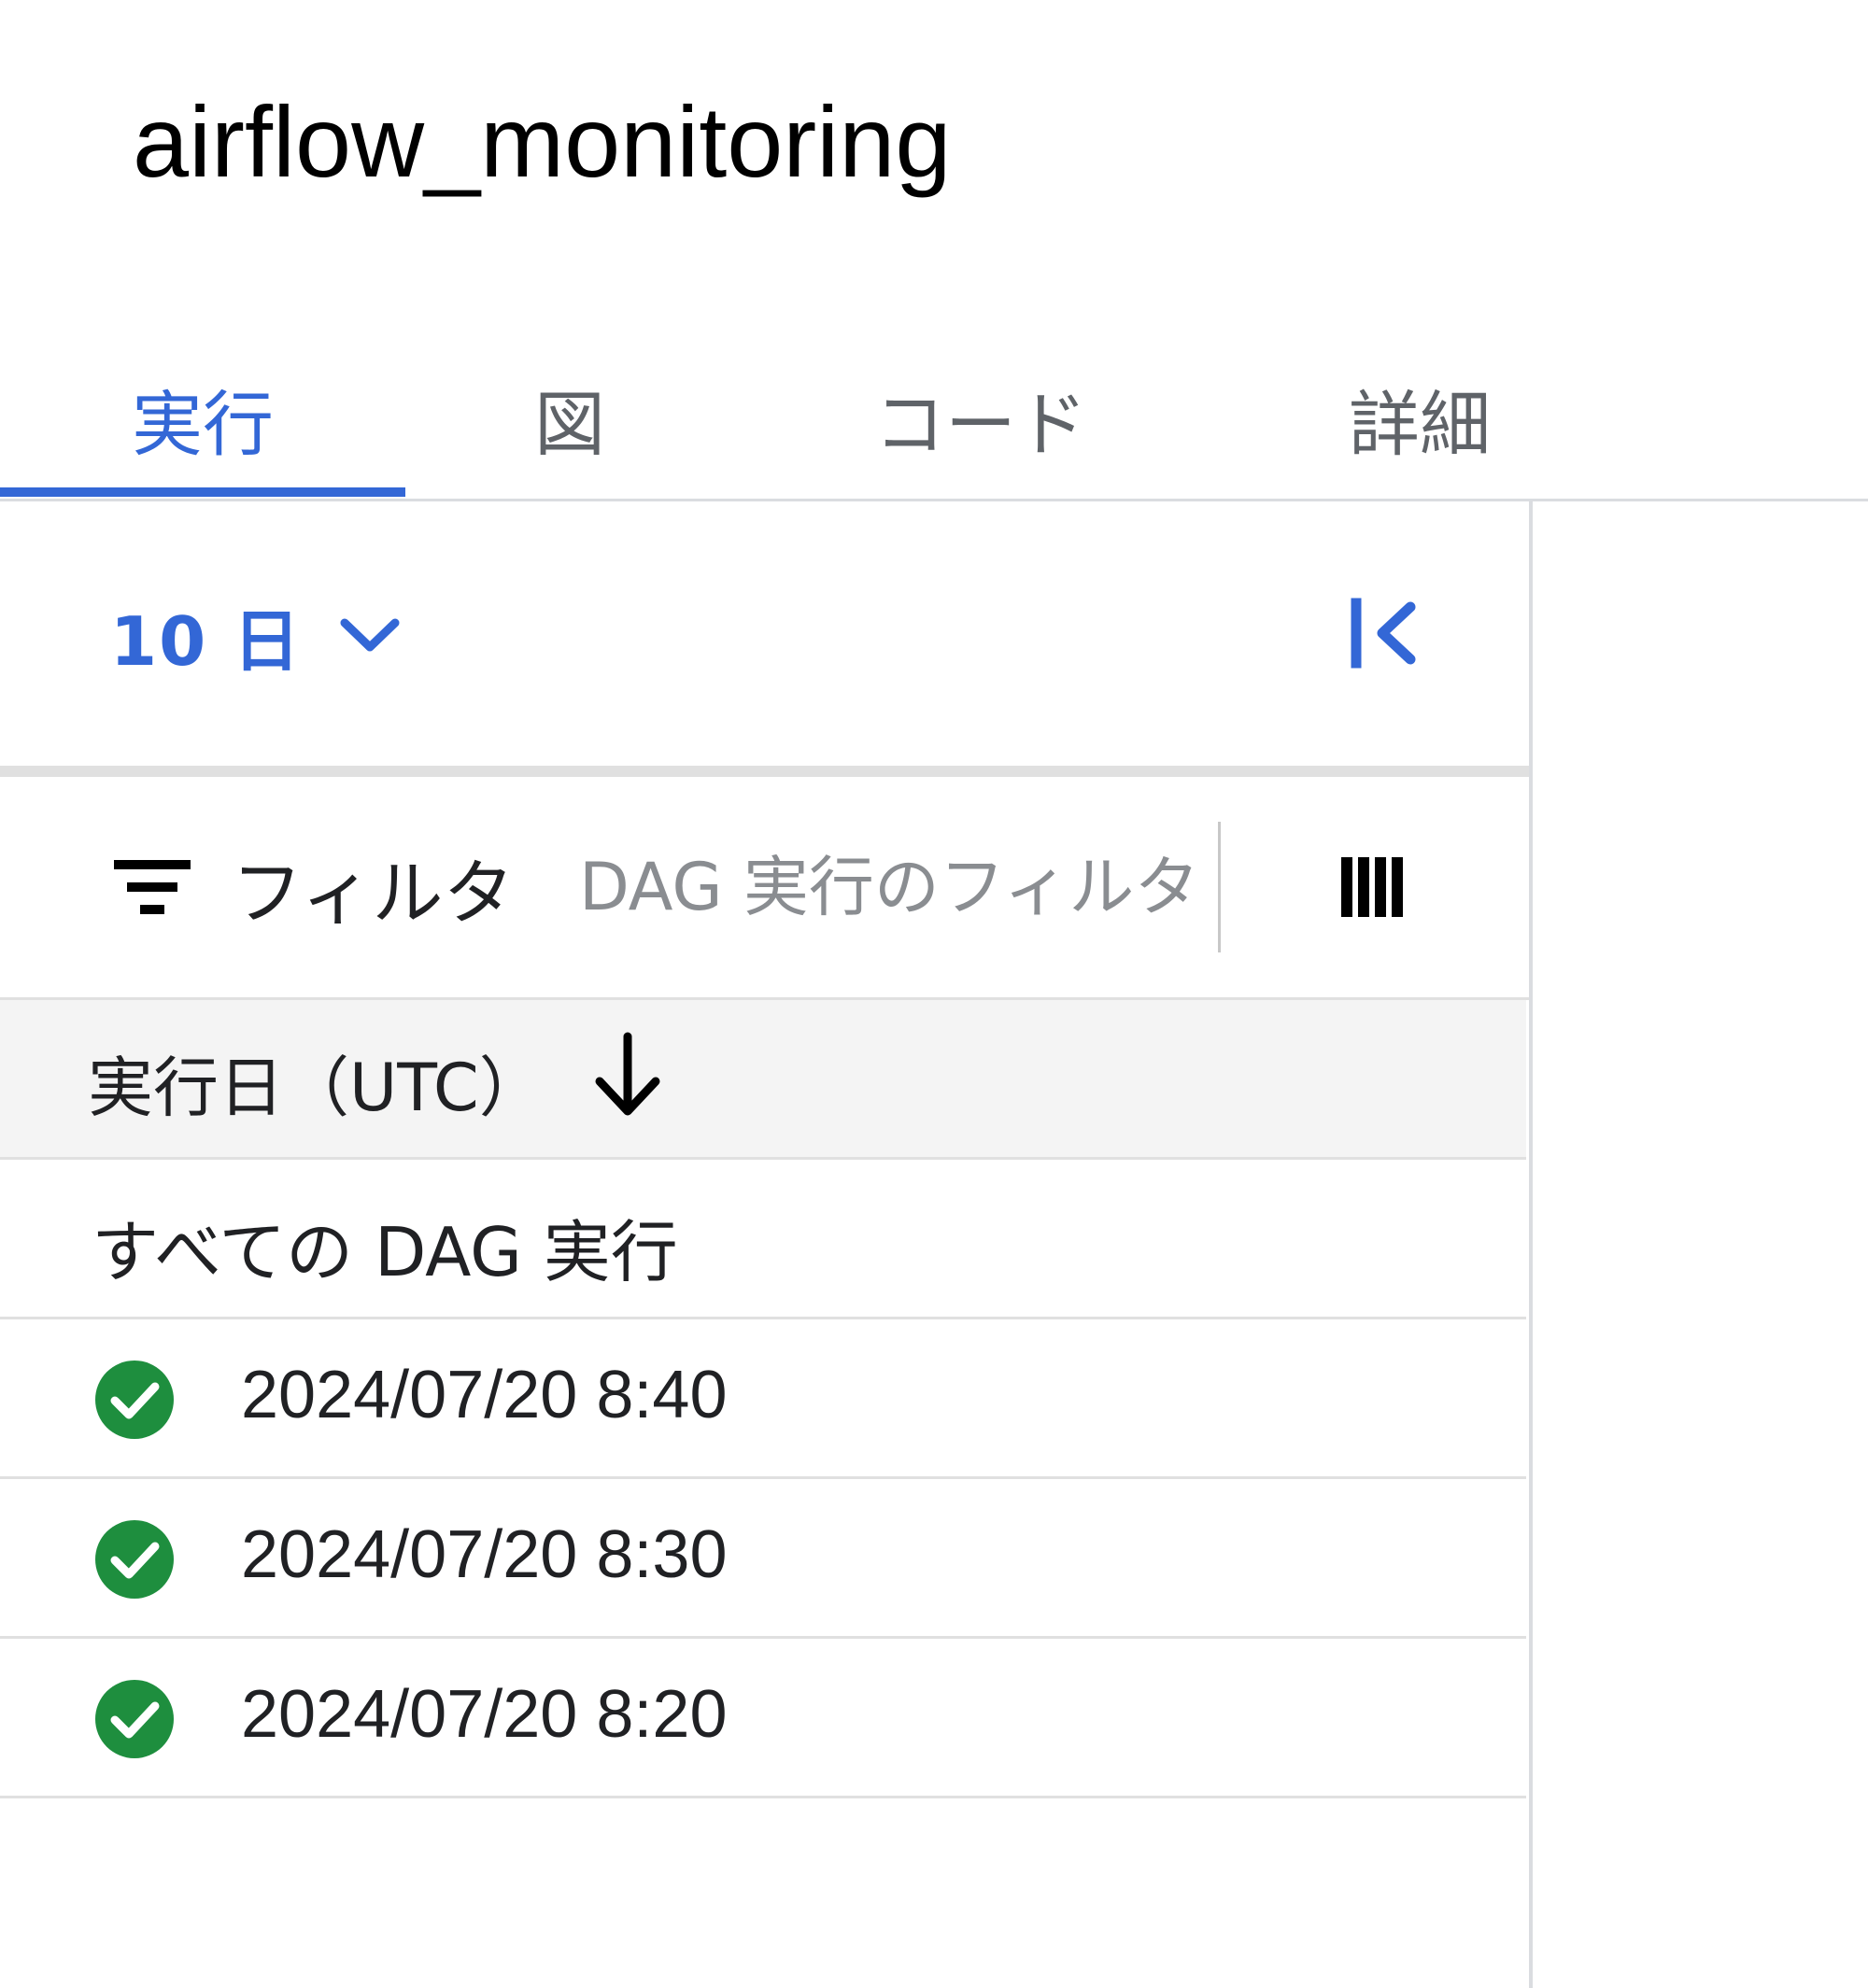 The image size is (1868, 1988). What do you see at coordinates (569, 418) in the screenshot?
I see `tab-graph: 図` at bounding box center [569, 418].